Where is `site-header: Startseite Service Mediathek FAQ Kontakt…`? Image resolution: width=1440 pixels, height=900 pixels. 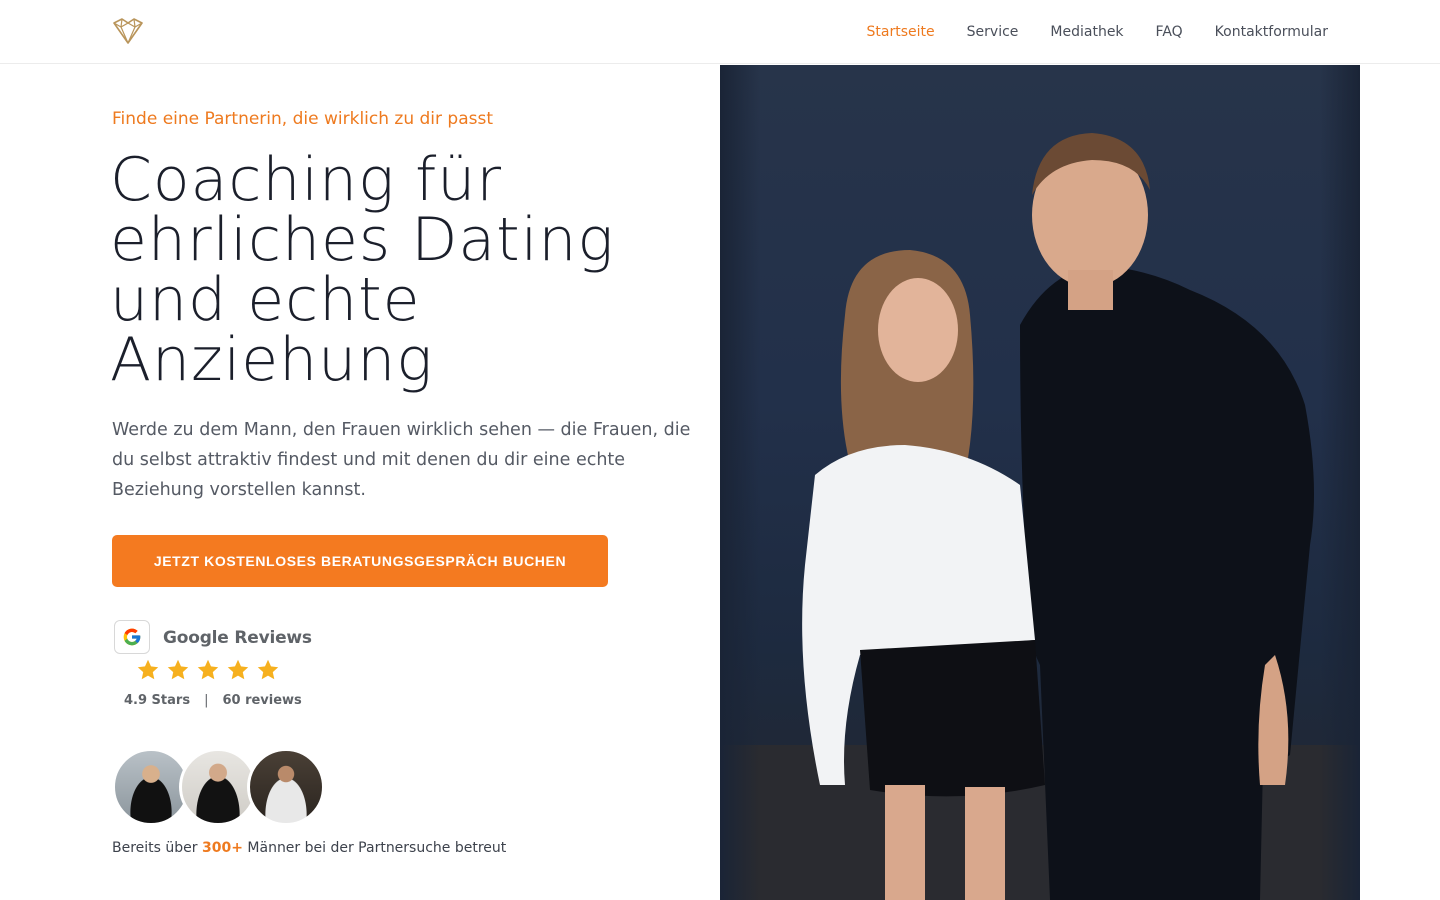
site-header: Startseite Service Mediathek FAQ Kontakt… is located at coordinates (720, 32).